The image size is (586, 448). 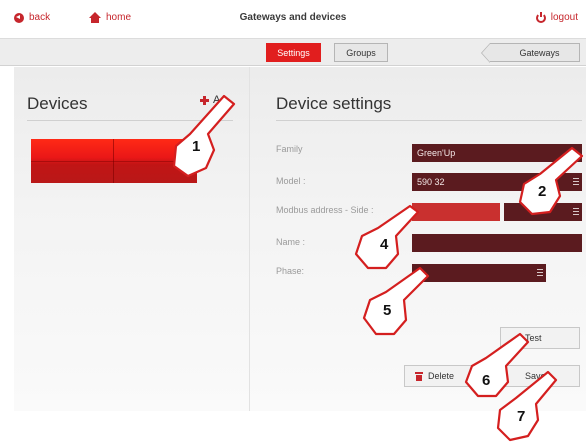 What do you see at coordinates (431, 182) in the screenshot?
I see `model-value: 590 32` at bounding box center [431, 182].